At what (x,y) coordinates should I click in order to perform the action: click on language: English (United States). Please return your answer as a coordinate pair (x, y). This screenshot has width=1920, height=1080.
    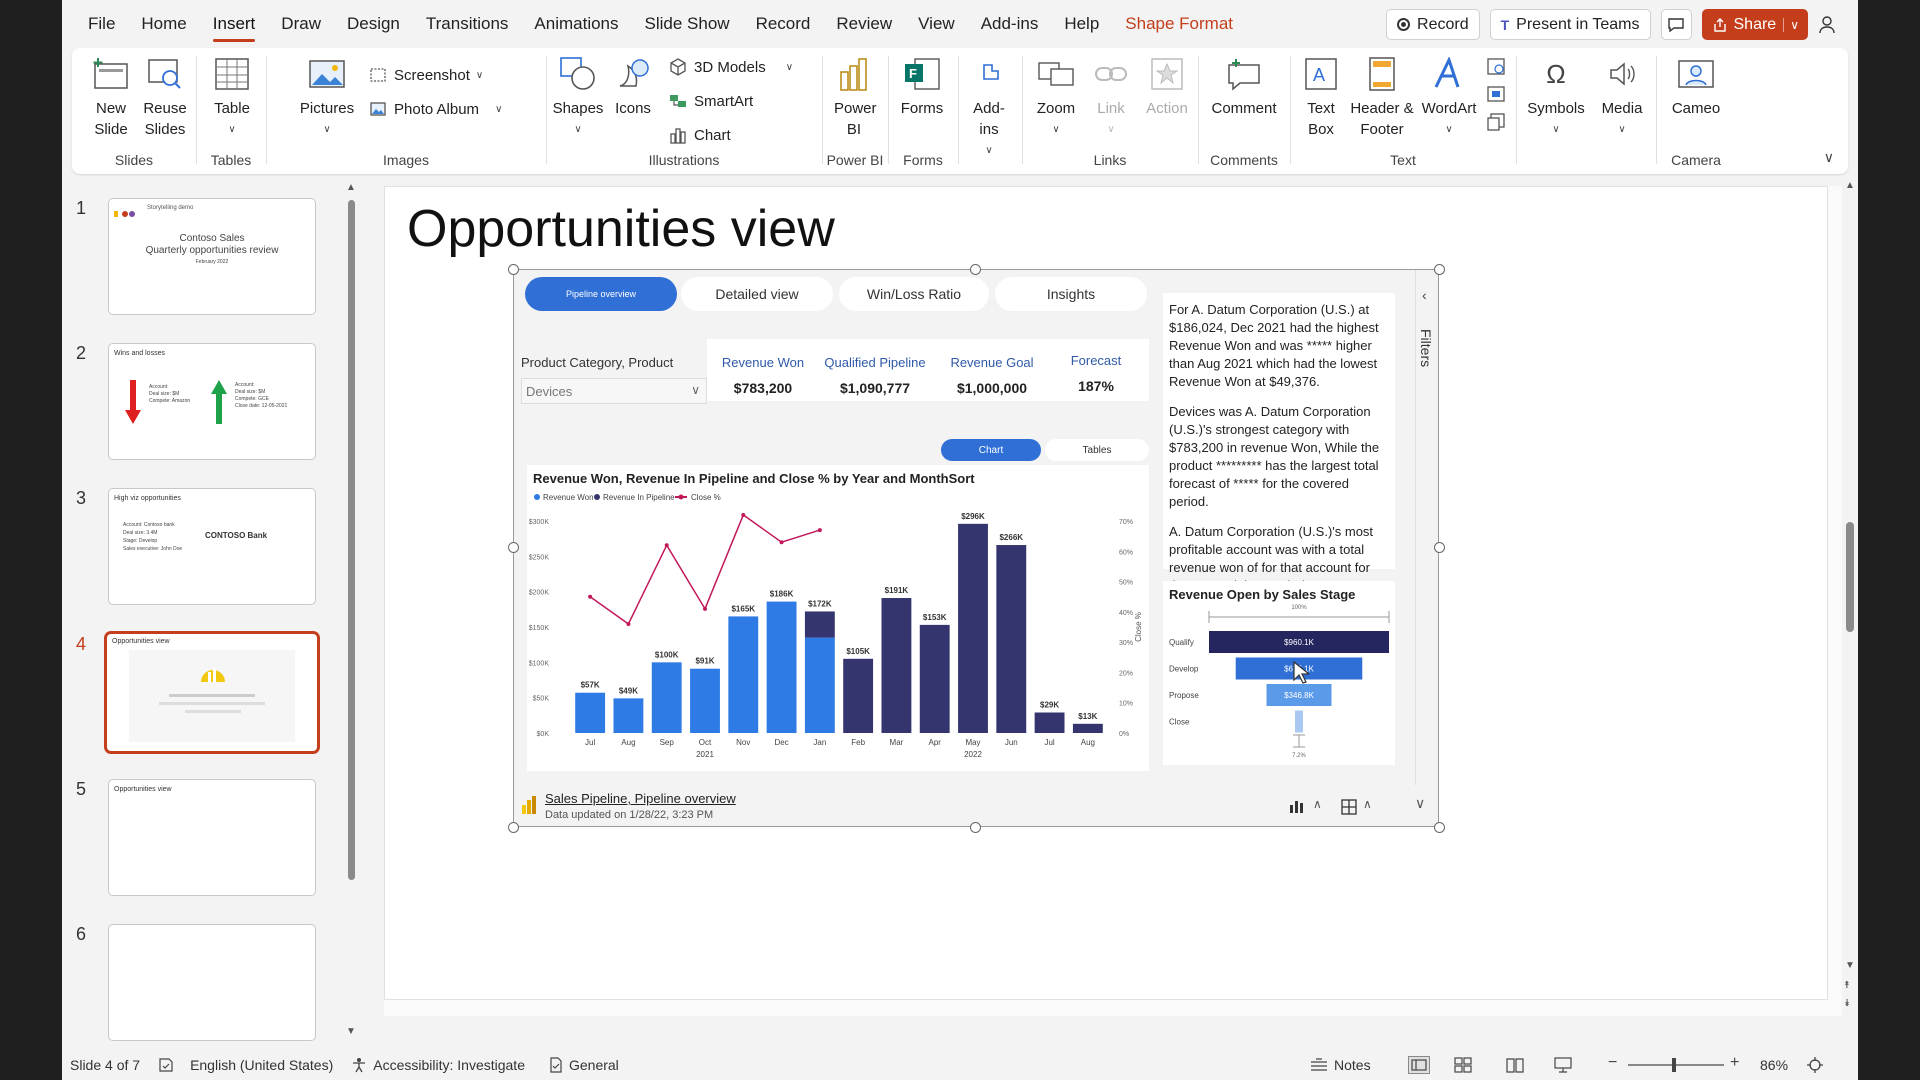
    Looking at the image, I should click on (261, 1065).